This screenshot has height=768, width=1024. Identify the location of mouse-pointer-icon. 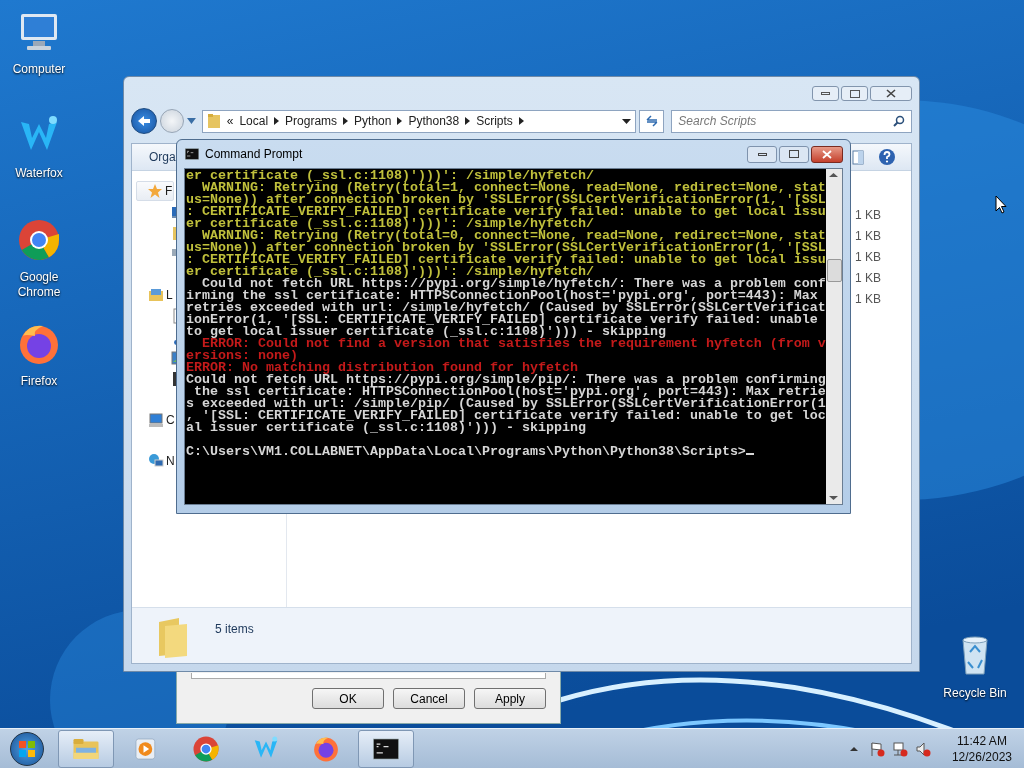
(1001, 204).